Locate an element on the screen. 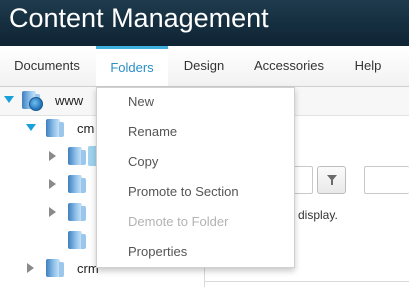 This screenshot has height=287, width=409. menu-item-rename: Rename is located at coordinates (152, 132).